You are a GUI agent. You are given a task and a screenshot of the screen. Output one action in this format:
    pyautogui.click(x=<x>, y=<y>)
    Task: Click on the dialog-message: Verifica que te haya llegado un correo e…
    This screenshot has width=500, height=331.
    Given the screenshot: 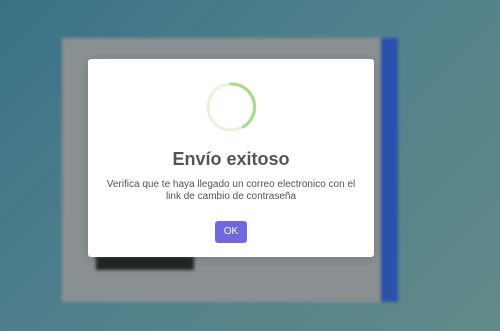 What is the action you would take?
    pyautogui.click(x=231, y=190)
    